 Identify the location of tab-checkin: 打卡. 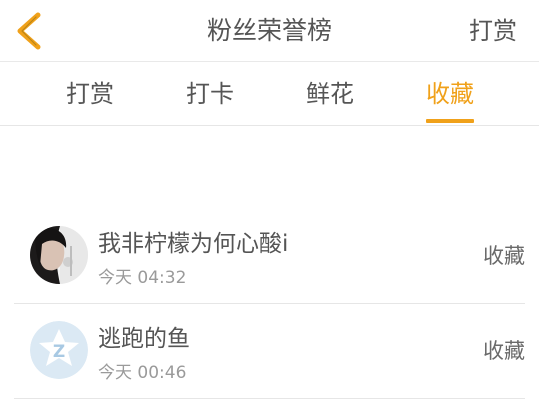
(210, 94).